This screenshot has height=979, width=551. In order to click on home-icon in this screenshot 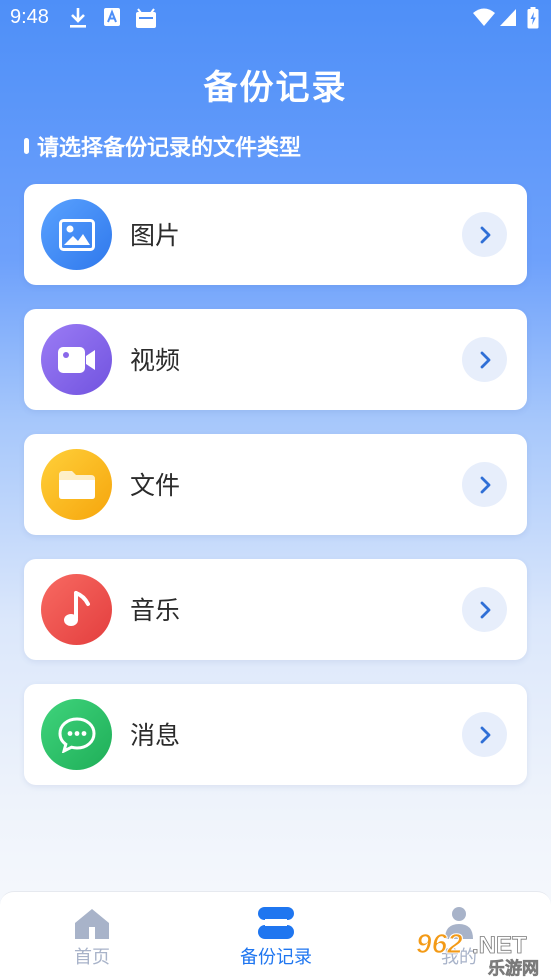, I will do `click(92, 924)`.